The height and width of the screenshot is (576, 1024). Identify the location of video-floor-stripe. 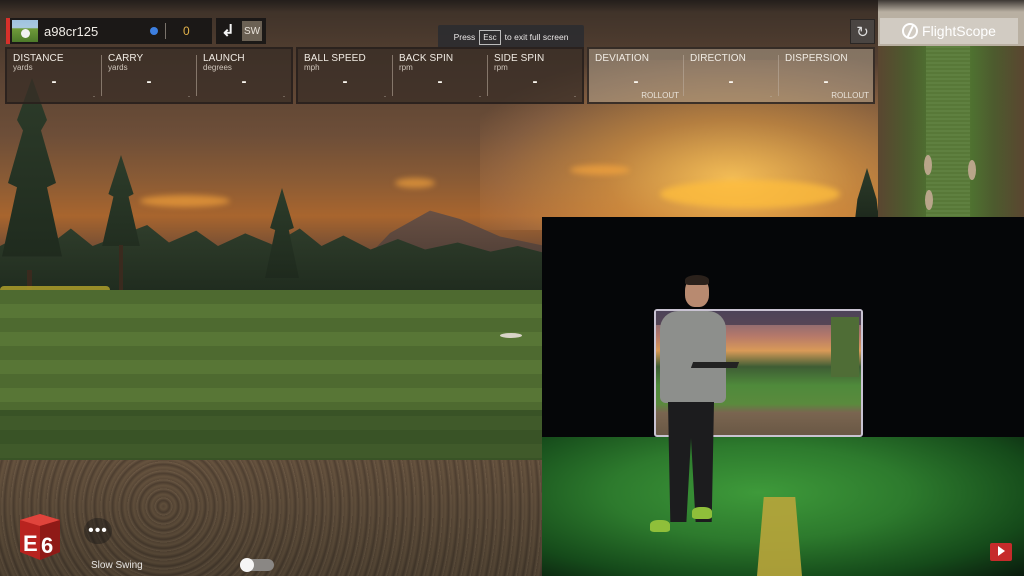
(779, 536).